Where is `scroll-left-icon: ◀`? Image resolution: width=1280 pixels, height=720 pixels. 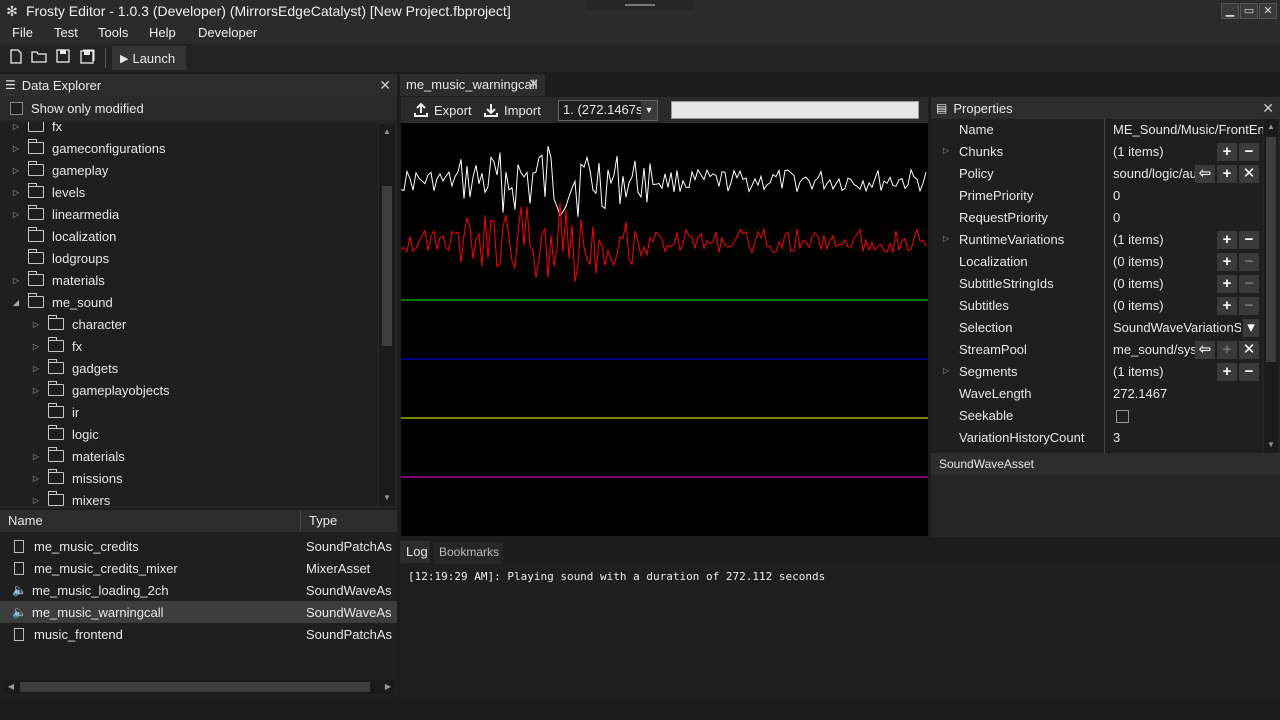
scroll-left-icon: ◀ is located at coordinates (11, 687).